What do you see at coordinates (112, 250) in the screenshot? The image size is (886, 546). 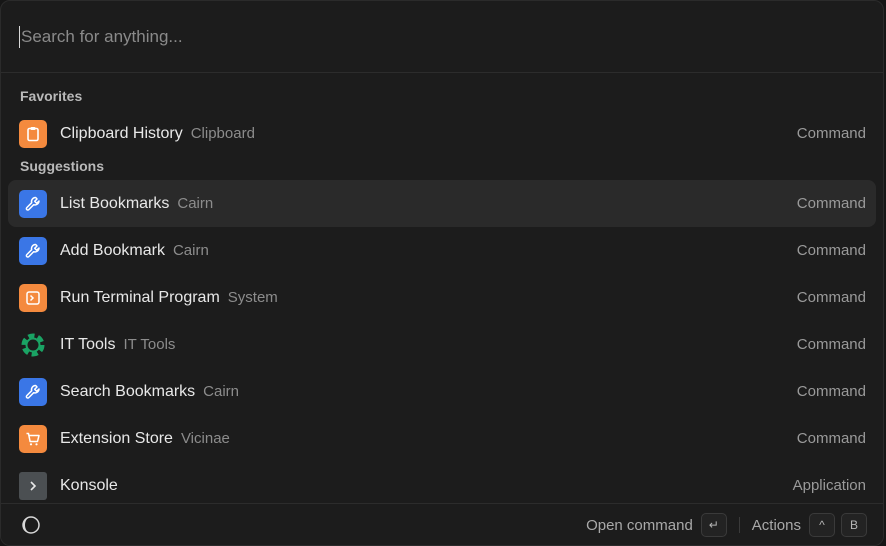 I see `item-title: Add Bookmark` at bounding box center [112, 250].